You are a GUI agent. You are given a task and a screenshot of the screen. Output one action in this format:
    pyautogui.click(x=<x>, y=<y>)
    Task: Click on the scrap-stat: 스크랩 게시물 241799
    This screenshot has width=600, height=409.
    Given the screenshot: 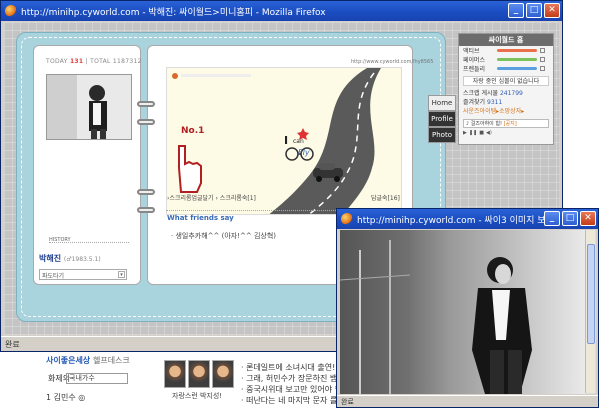 What is the action you would take?
    pyautogui.click(x=493, y=93)
    